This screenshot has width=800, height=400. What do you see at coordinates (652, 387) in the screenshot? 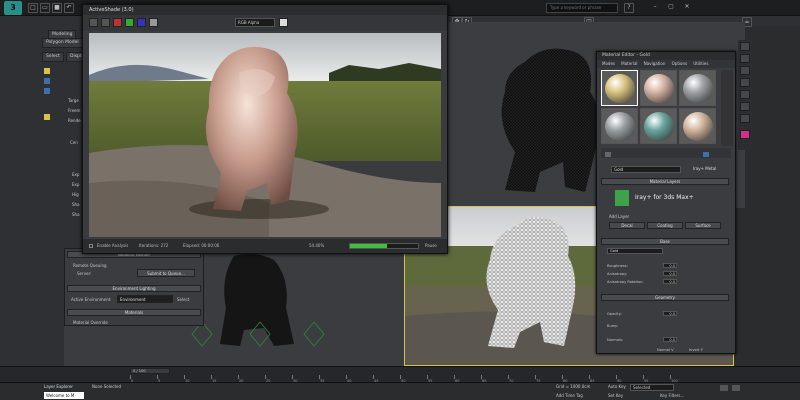
I see `key-mode-select: Selected` at bounding box center [652, 387].